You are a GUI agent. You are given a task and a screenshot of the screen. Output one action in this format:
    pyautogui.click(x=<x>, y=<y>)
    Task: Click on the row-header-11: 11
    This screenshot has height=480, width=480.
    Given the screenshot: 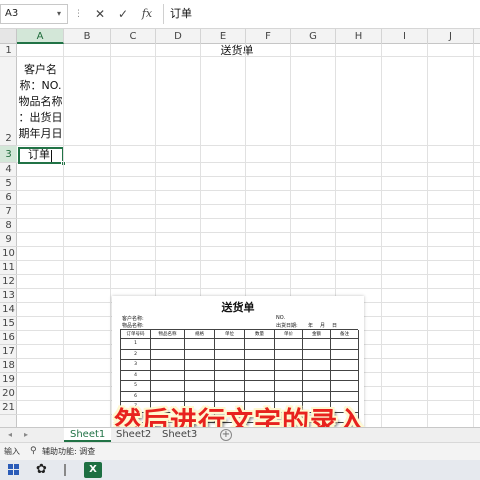 What is the action you would take?
    pyautogui.click(x=8, y=268)
    